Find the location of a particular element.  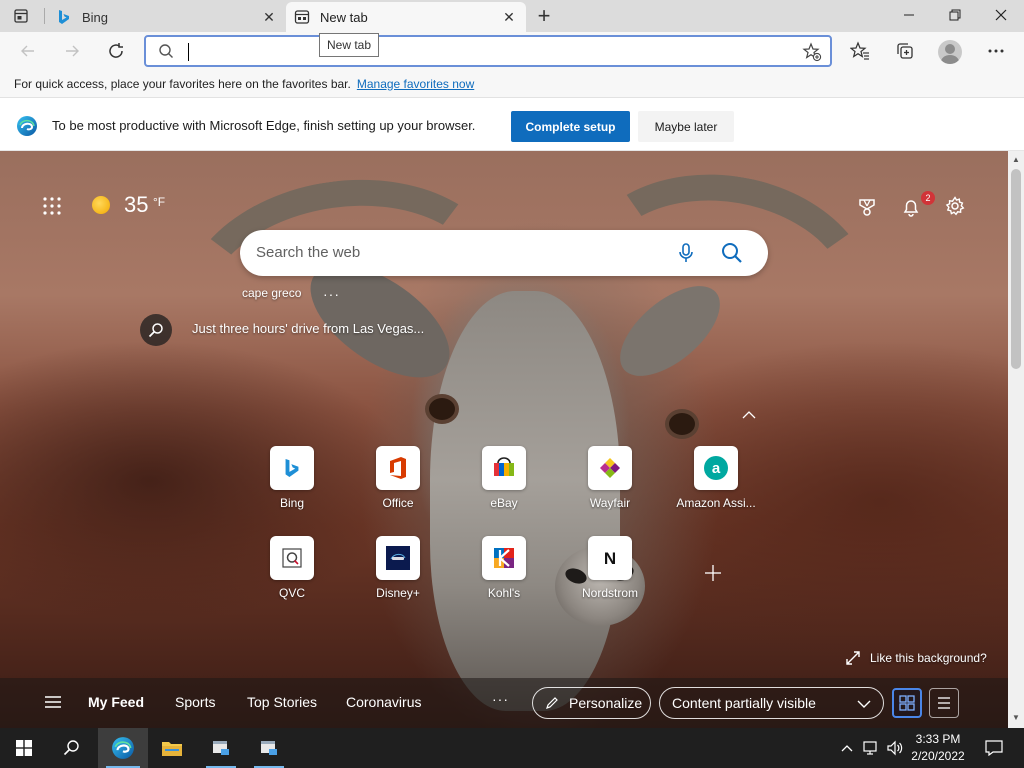

hamburger-menu-icon is located at coordinates (53, 703).